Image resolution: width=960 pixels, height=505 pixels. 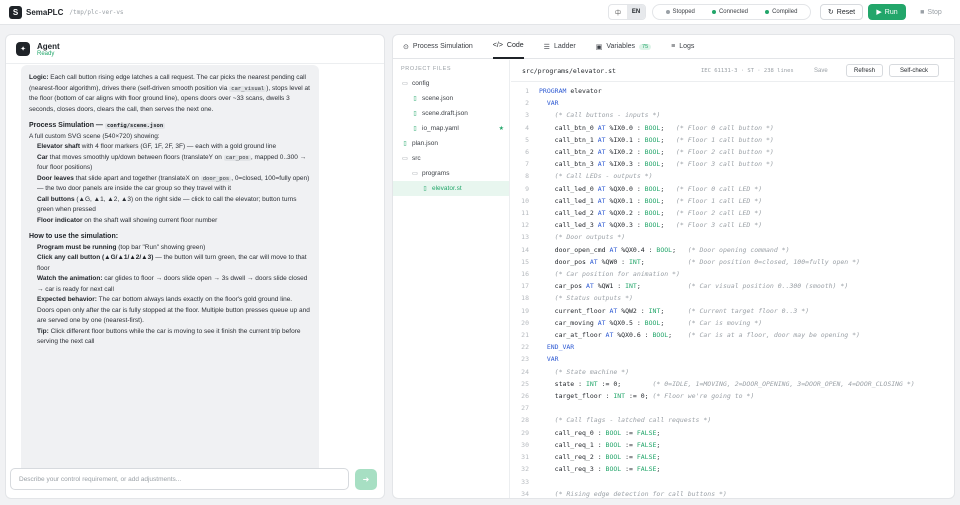 What do you see at coordinates (525, 481) in the screenshot?
I see `line-number: 33` at bounding box center [525, 481].